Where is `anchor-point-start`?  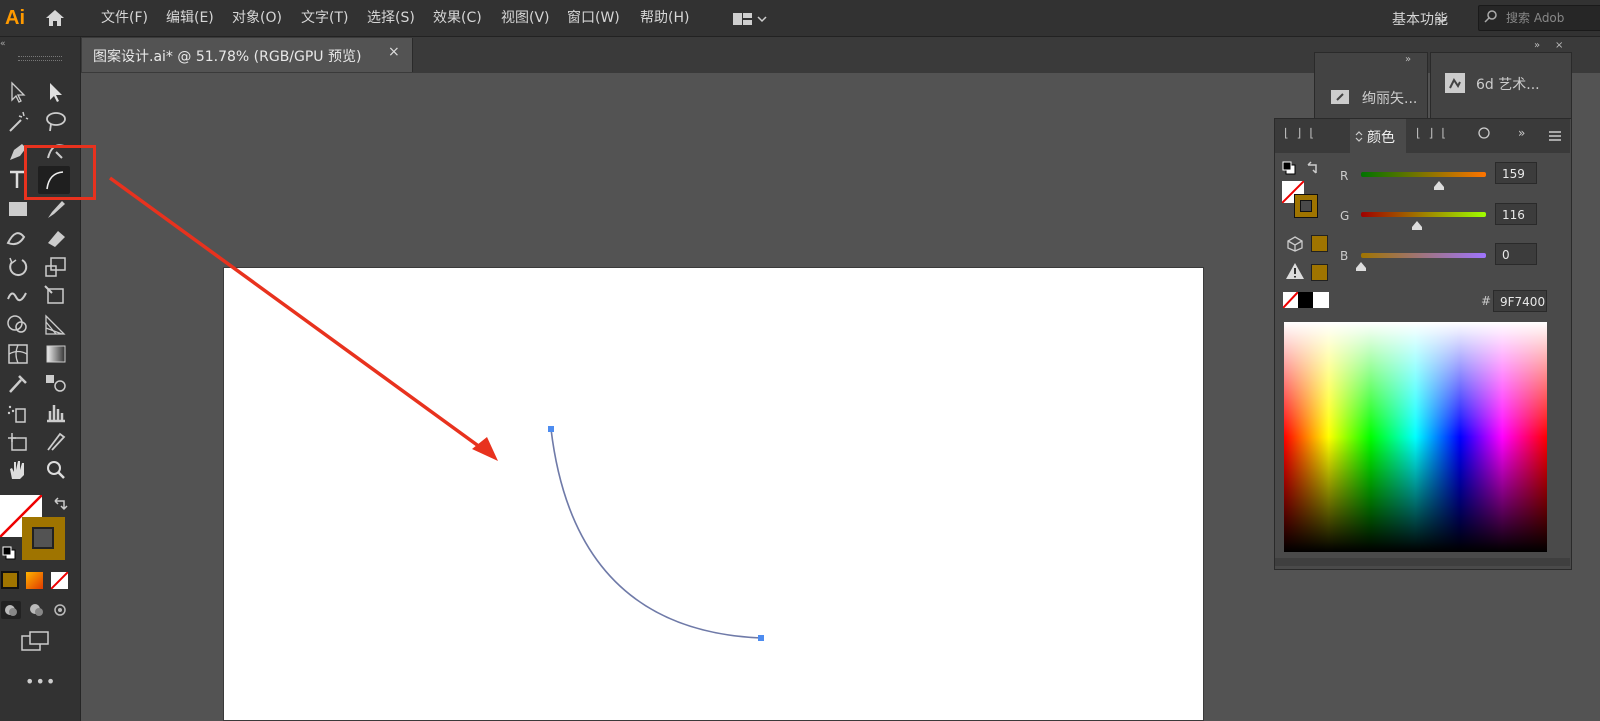
anchor-point-start is located at coordinates (551, 429).